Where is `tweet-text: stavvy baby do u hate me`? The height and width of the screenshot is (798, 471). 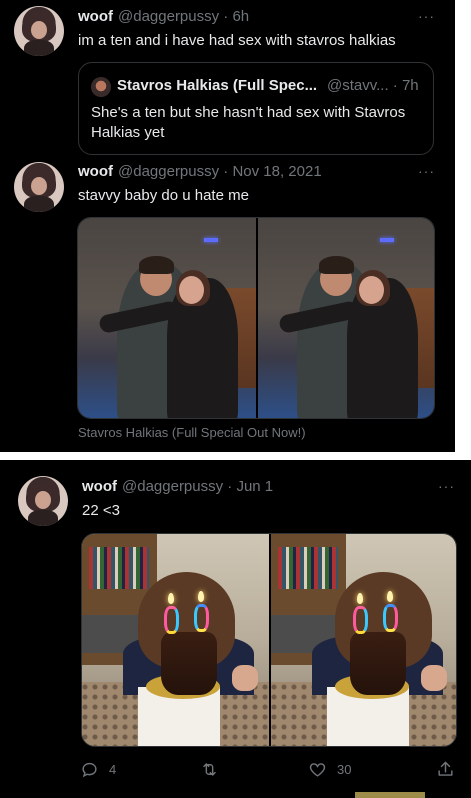
tweet-text: stavvy baby do u hate me is located at coordinates (163, 195).